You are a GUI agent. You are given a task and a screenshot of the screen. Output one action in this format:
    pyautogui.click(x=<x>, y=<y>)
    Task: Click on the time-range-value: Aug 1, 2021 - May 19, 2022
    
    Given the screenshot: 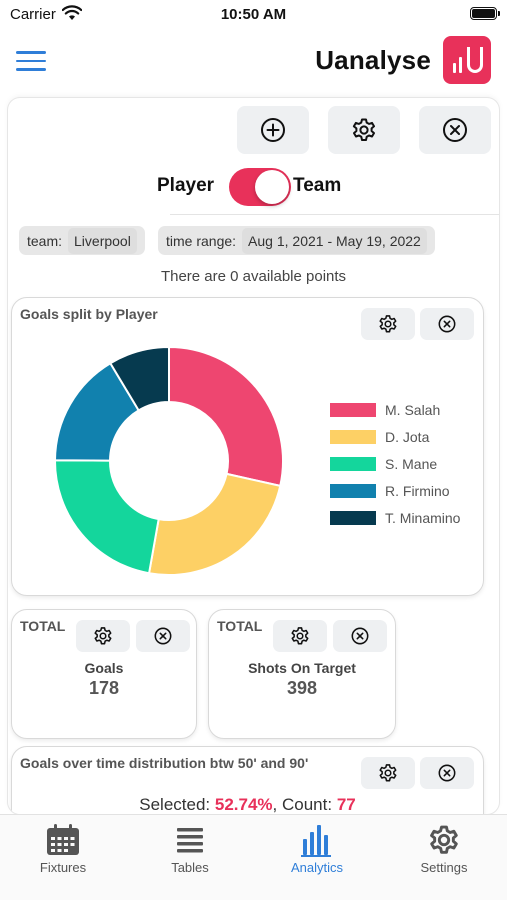 What is the action you would take?
    pyautogui.click(x=334, y=240)
    